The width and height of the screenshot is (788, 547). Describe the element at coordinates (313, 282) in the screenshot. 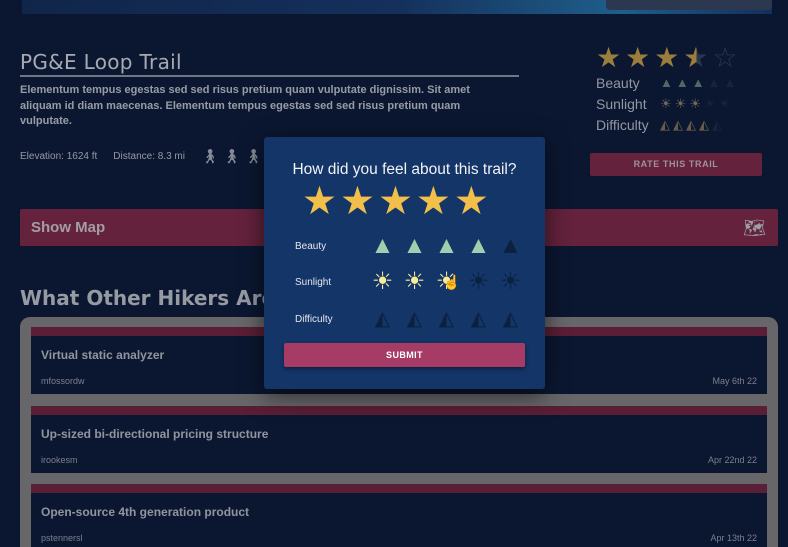

I see `modal-row-label: Sunlight` at that location.